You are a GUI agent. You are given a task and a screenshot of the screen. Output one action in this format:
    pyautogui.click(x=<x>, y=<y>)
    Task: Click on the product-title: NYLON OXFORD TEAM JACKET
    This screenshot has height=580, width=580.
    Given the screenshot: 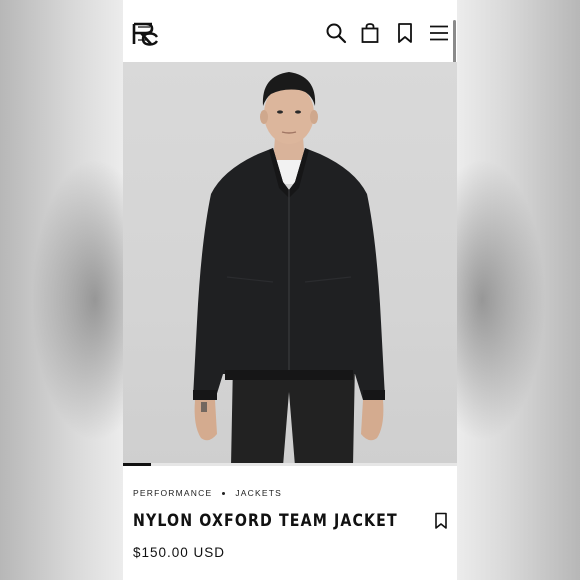 What is the action you would take?
    pyautogui.click(x=265, y=520)
    